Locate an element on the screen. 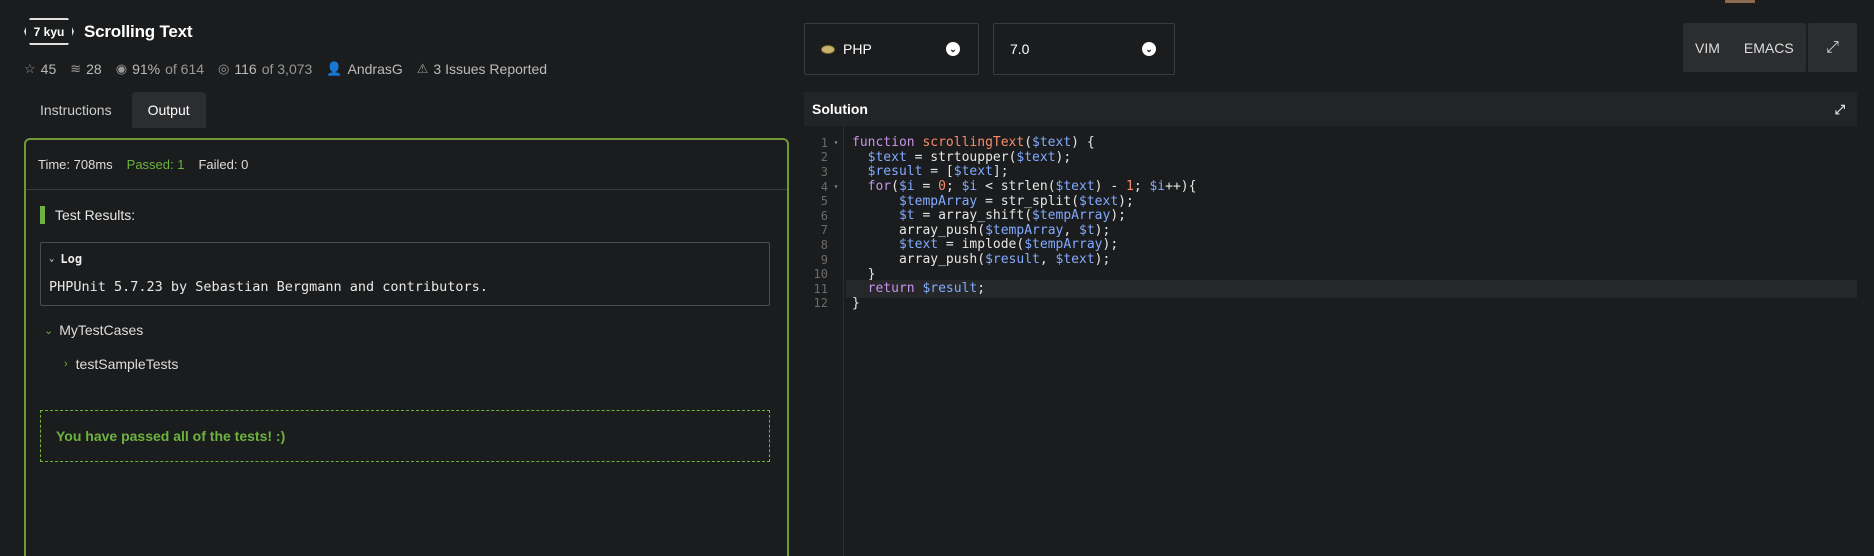  status-bar is located at coordinates (42, 215).